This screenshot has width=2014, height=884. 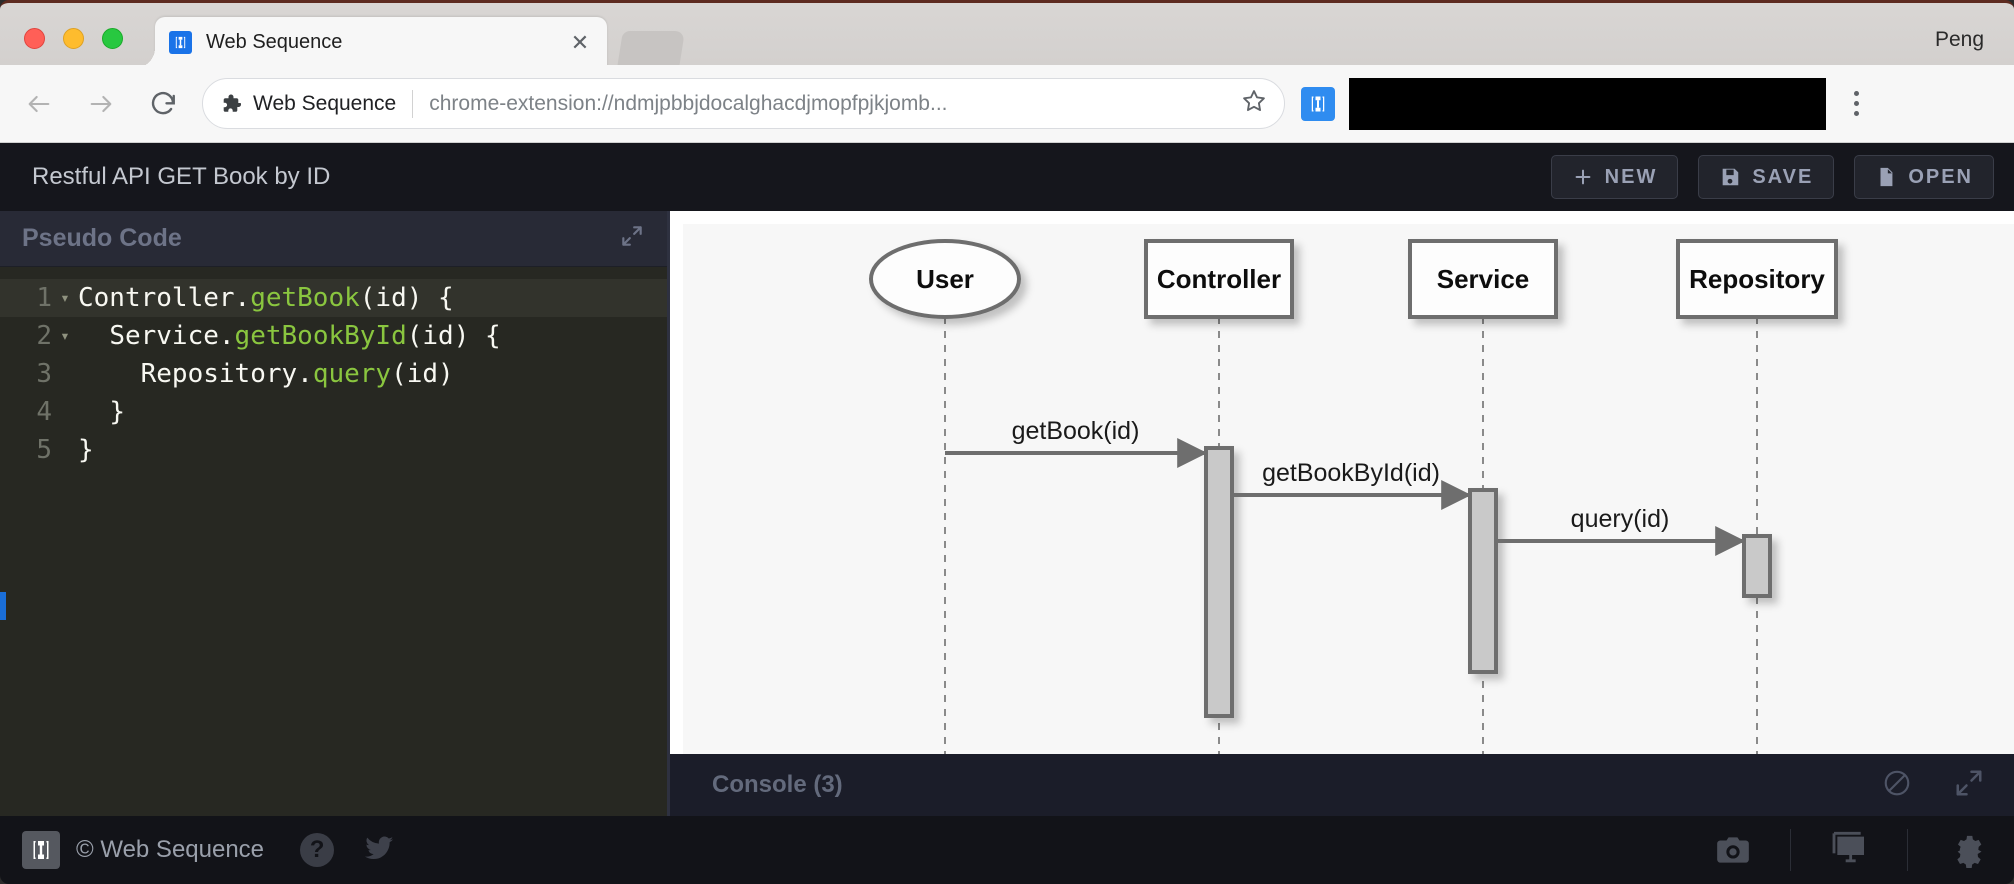 What do you see at coordinates (112, 38) in the screenshot?
I see `maximize-window-button` at bounding box center [112, 38].